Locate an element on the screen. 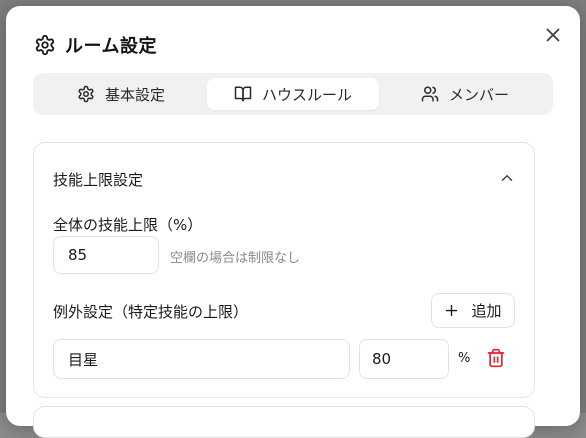  tab-members: メンバー is located at coordinates (465, 94).